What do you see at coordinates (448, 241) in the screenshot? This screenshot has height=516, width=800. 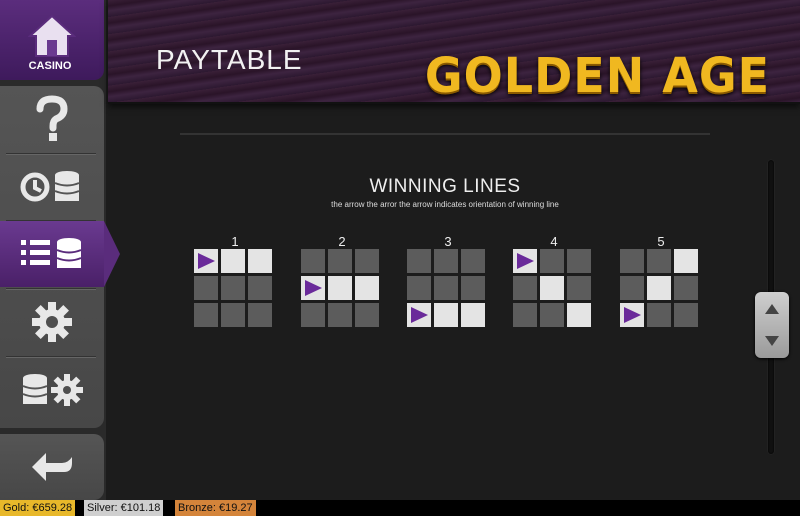 I see `line-number: 3` at bounding box center [448, 241].